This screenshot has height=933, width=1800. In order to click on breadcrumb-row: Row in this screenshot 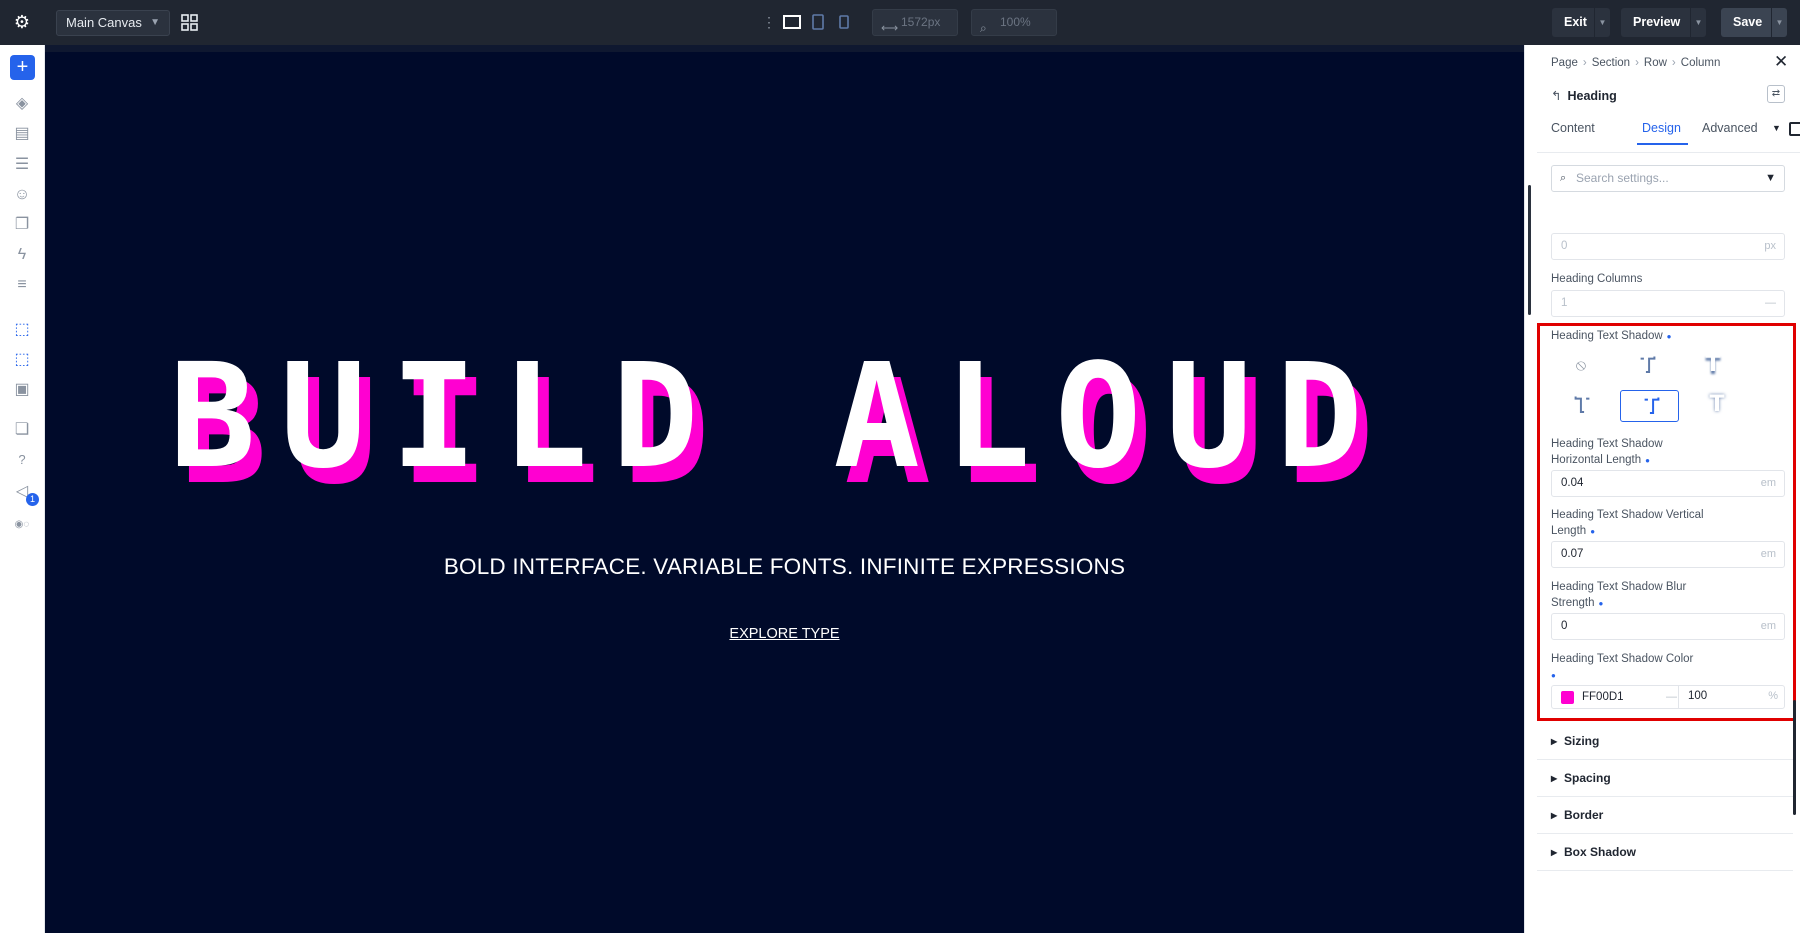, I will do `click(1655, 63)`.